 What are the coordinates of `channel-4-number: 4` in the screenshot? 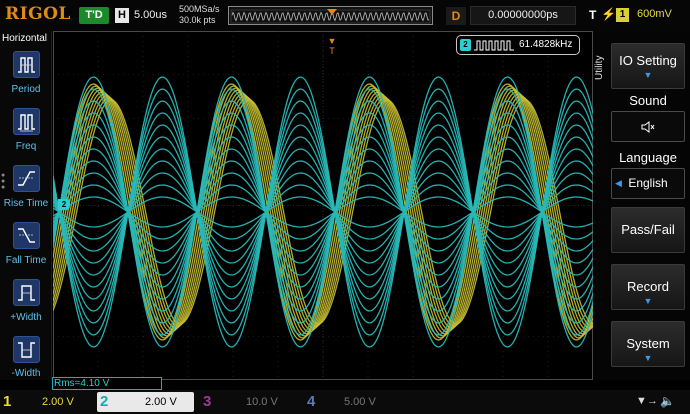 It's located at (311, 401).